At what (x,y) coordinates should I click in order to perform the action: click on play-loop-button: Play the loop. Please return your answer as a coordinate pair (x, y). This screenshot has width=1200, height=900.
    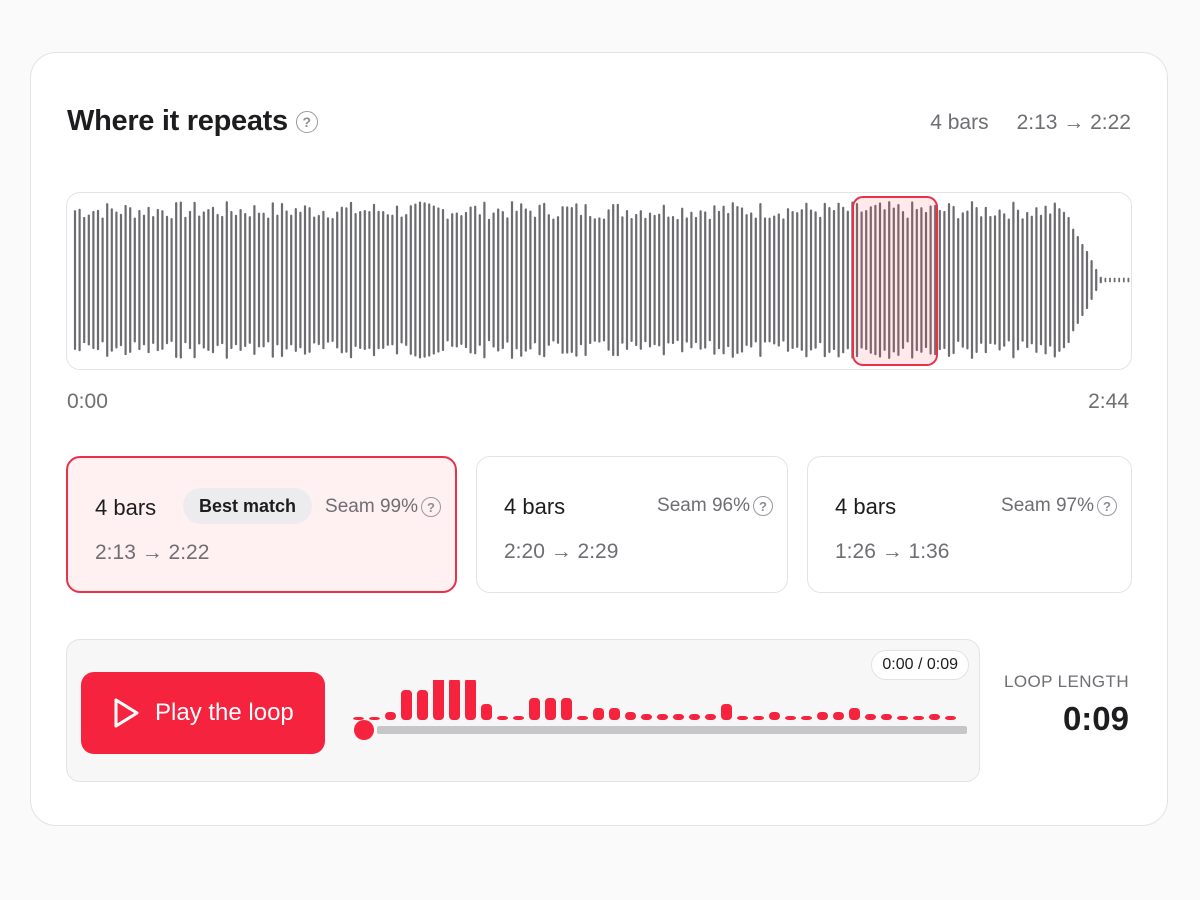
    Looking at the image, I should click on (203, 713).